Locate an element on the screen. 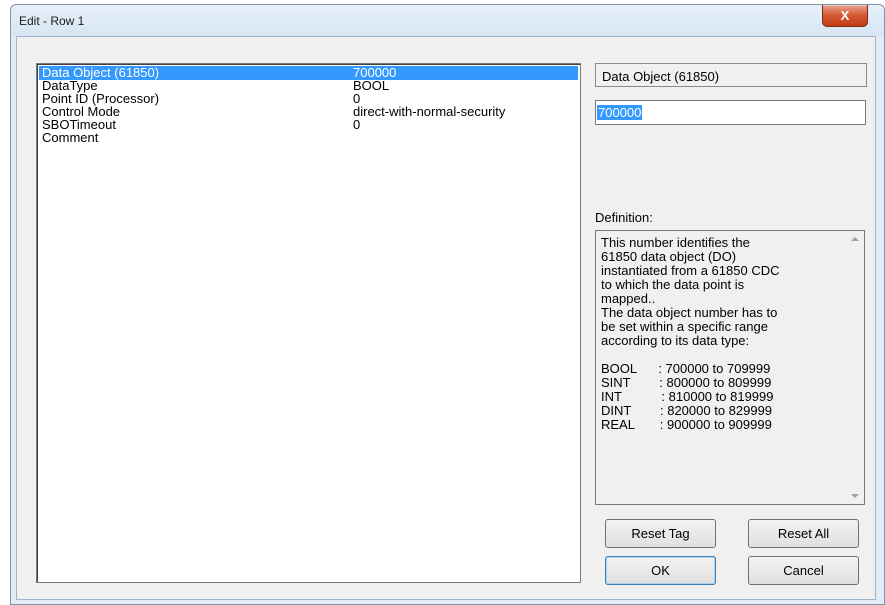 This screenshot has width=885, height=605. field-value-input: 700000 is located at coordinates (730, 112).